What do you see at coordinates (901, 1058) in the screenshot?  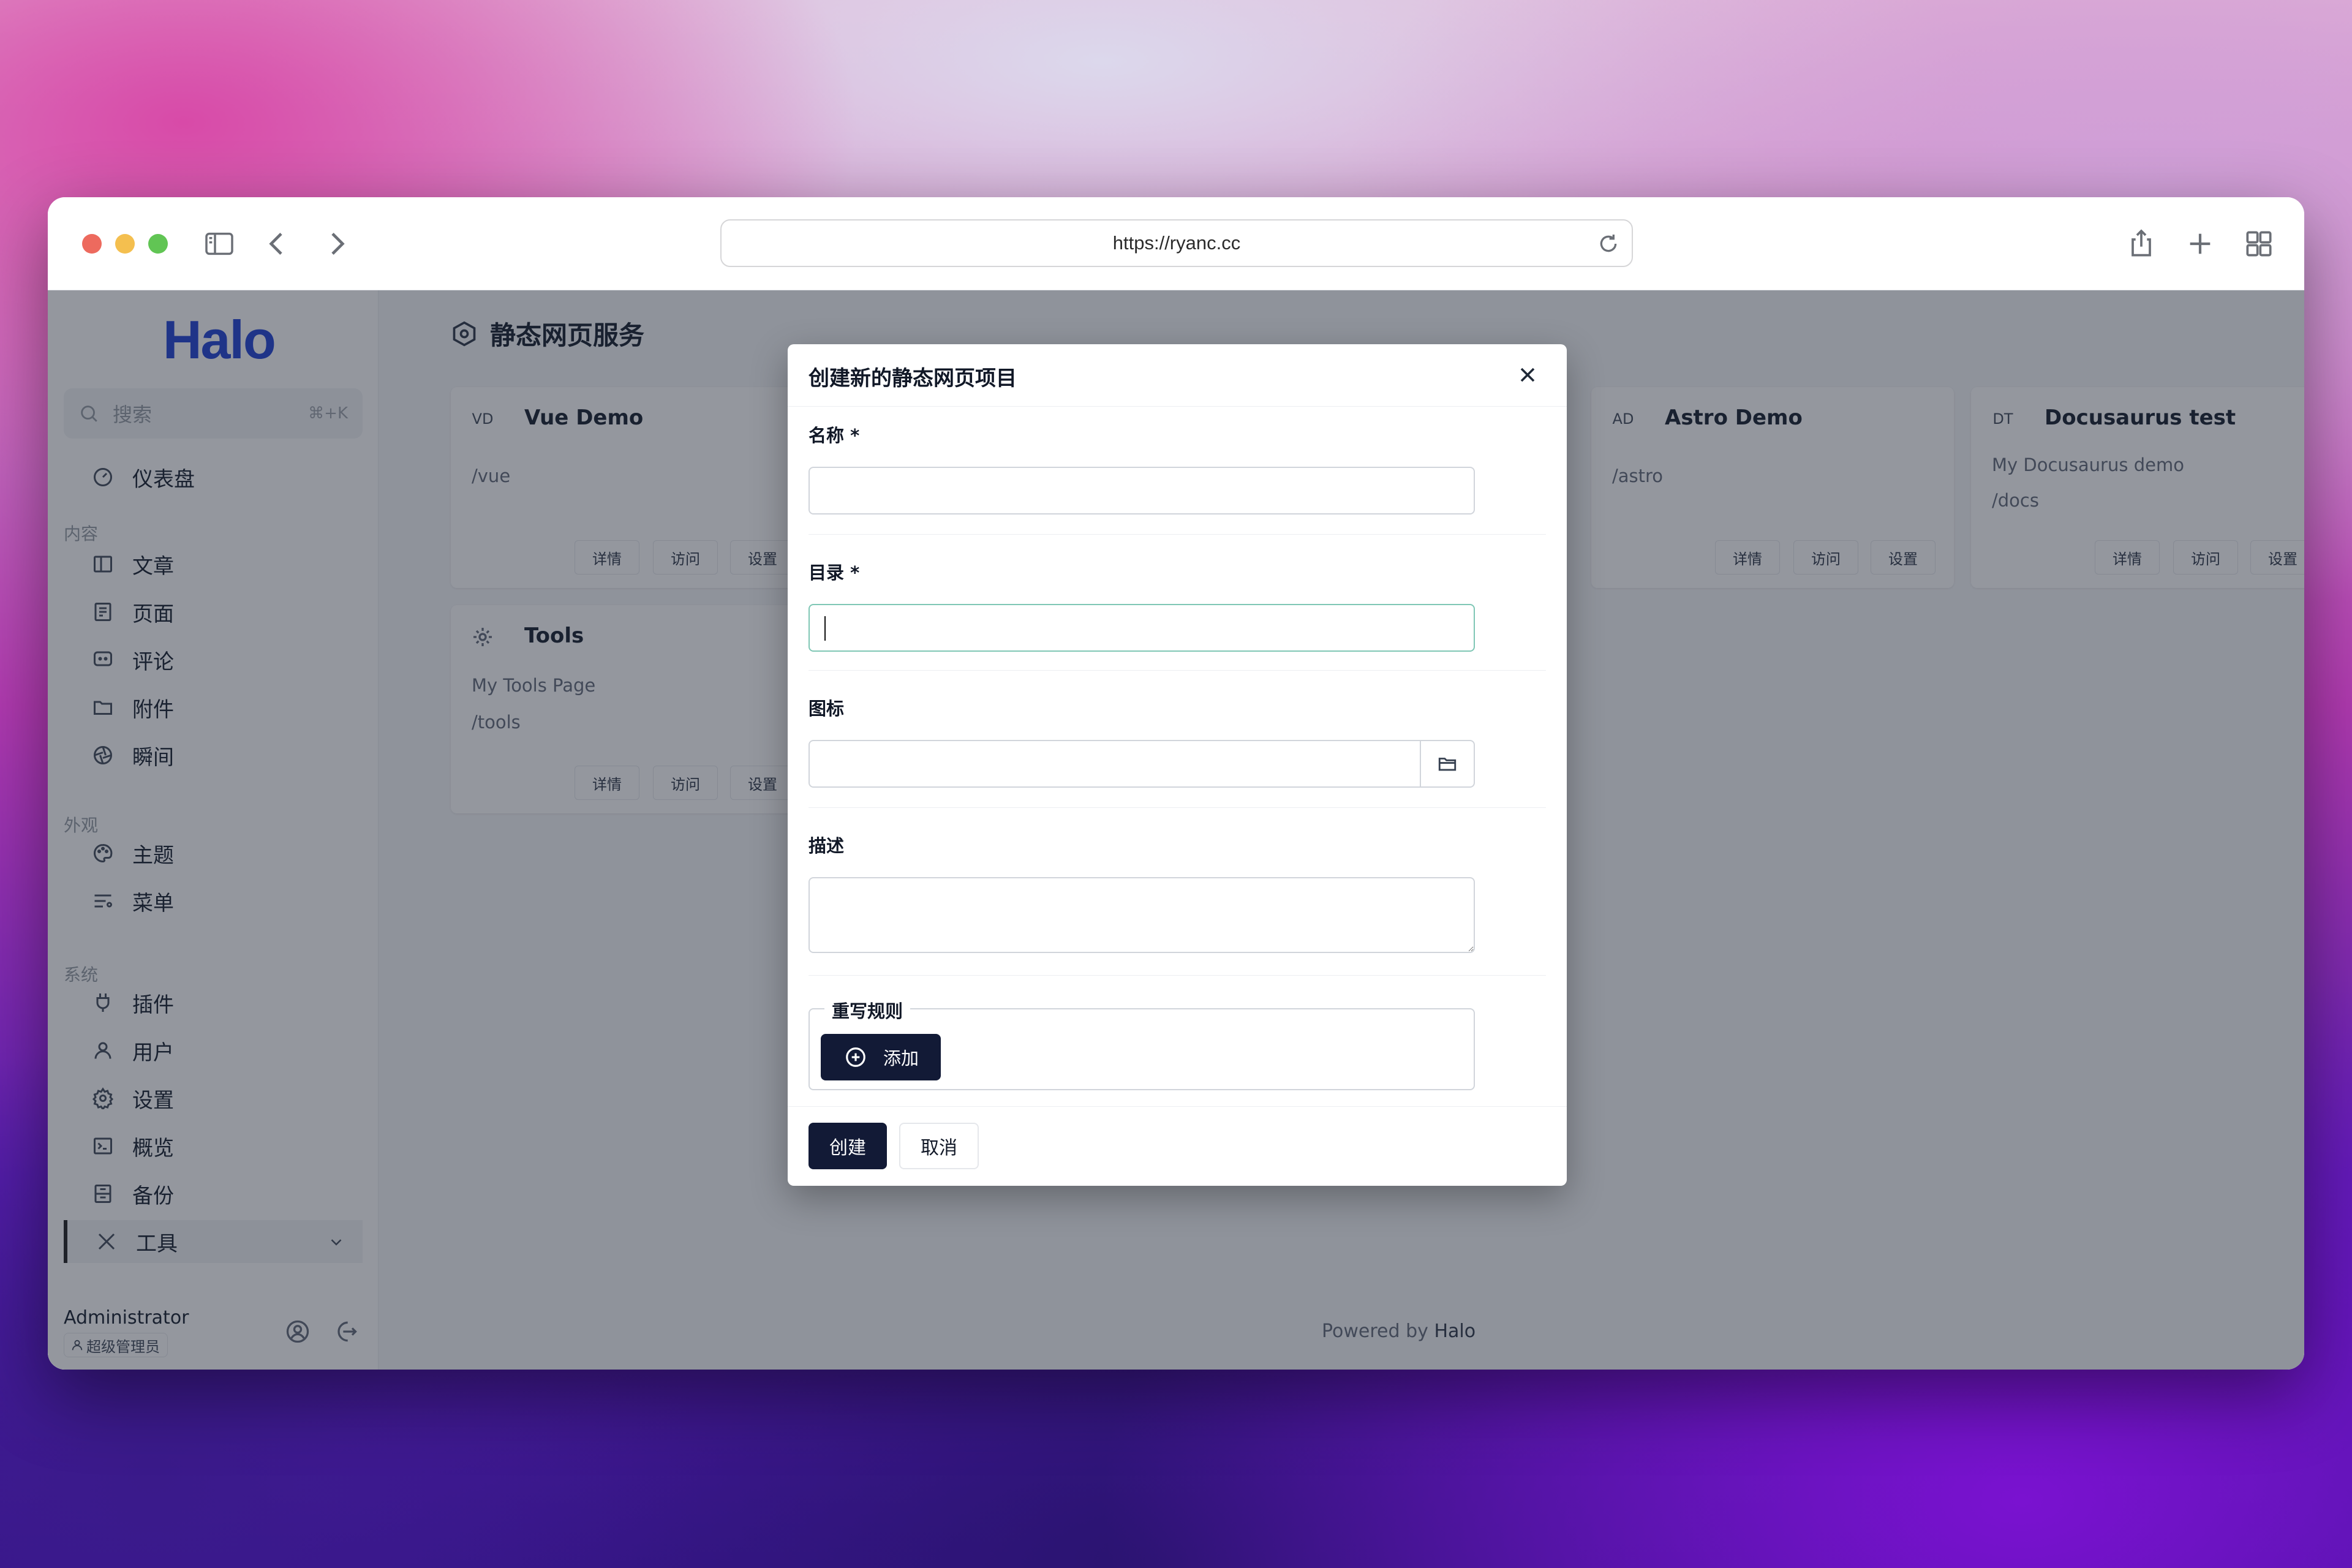 I see `add-rule-label: 添加` at bounding box center [901, 1058].